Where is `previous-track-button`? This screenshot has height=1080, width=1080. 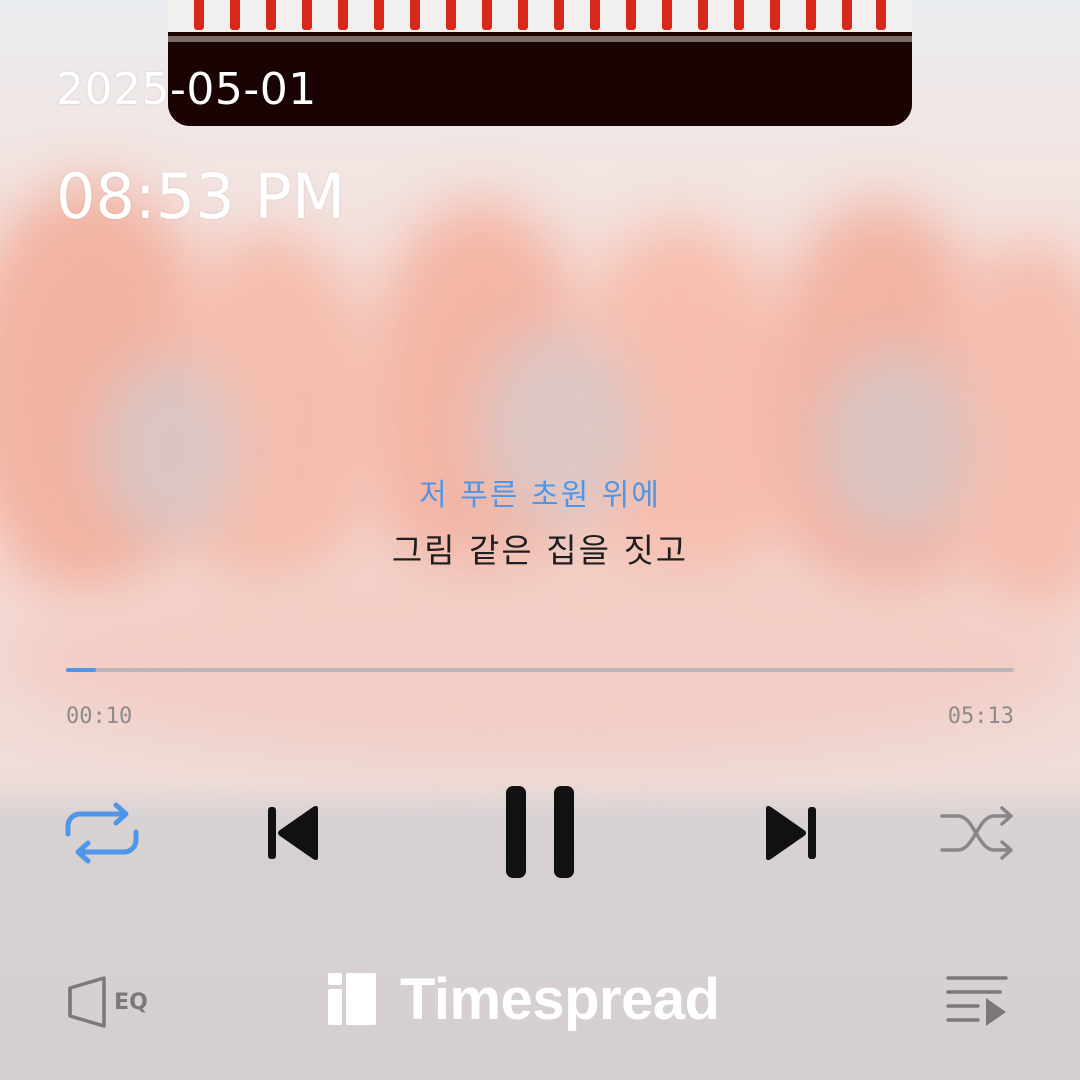
previous-track-button is located at coordinates (293, 833).